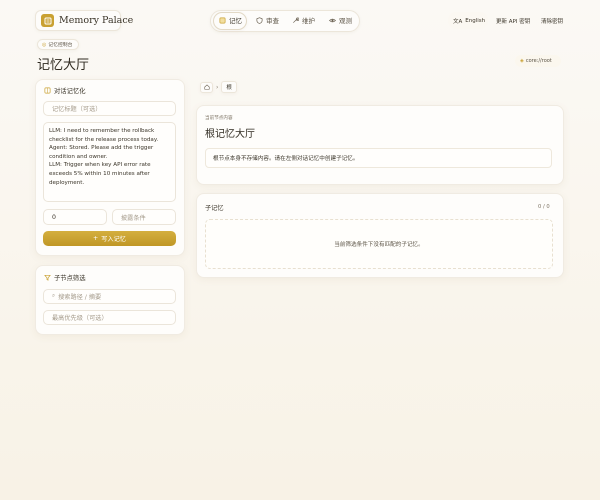 This screenshot has height=500, width=600. What do you see at coordinates (214, 208) in the screenshot?
I see `child-memories-title: 子记忆` at bounding box center [214, 208].